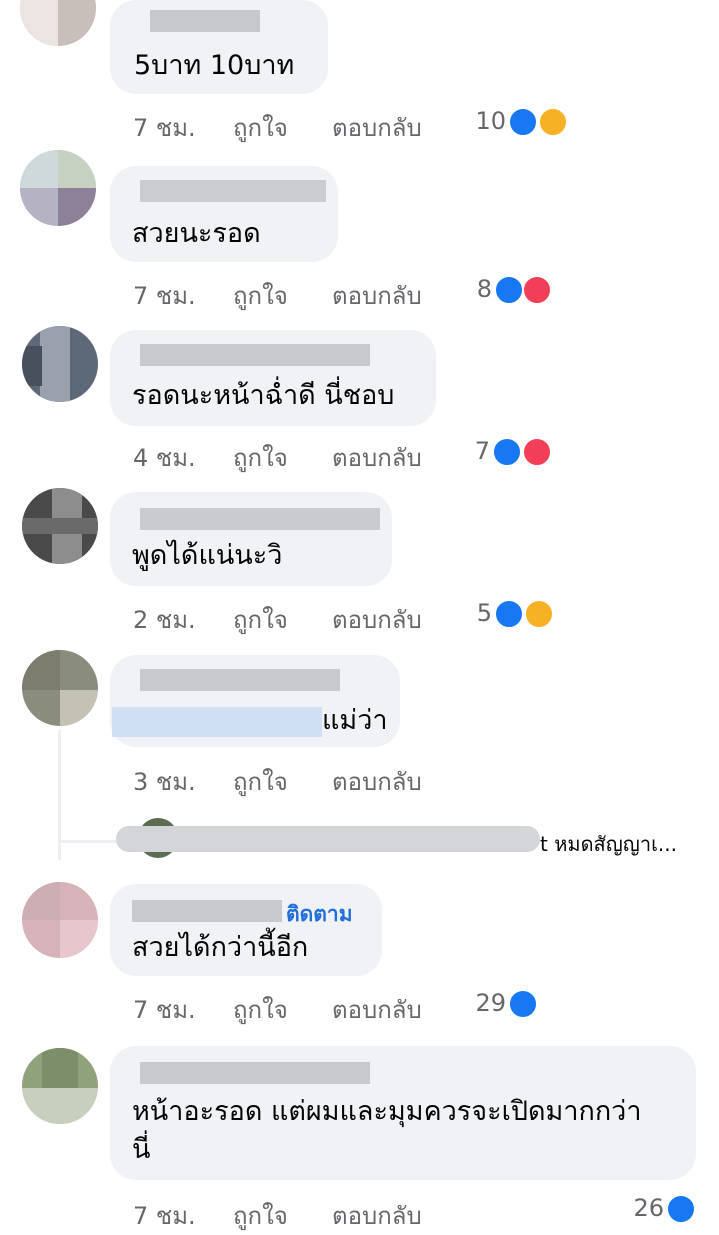  What do you see at coordinates (141, 1149) in the screenshot?
I see `comment-text-line2: นี่` at bounding box center [141, 1149].